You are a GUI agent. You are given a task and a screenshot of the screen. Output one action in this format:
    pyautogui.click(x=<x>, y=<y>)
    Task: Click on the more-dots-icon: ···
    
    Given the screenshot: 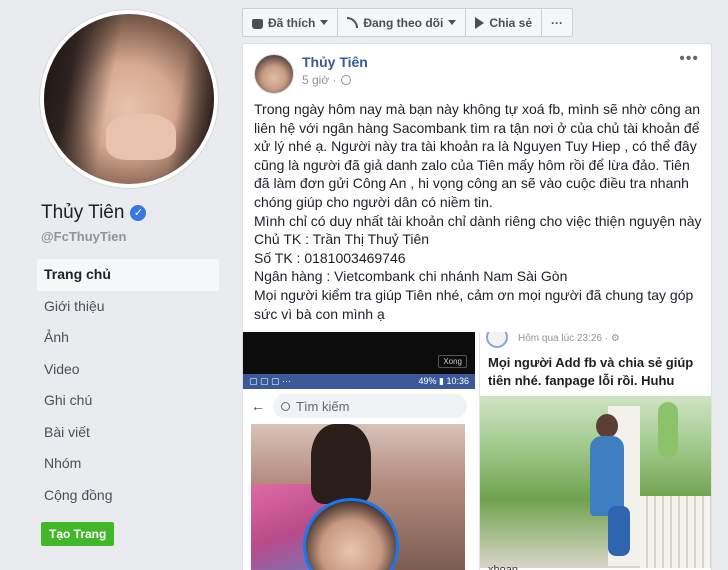 What is the action you would take?
    pyautogui.click(x=557, y=22)
    